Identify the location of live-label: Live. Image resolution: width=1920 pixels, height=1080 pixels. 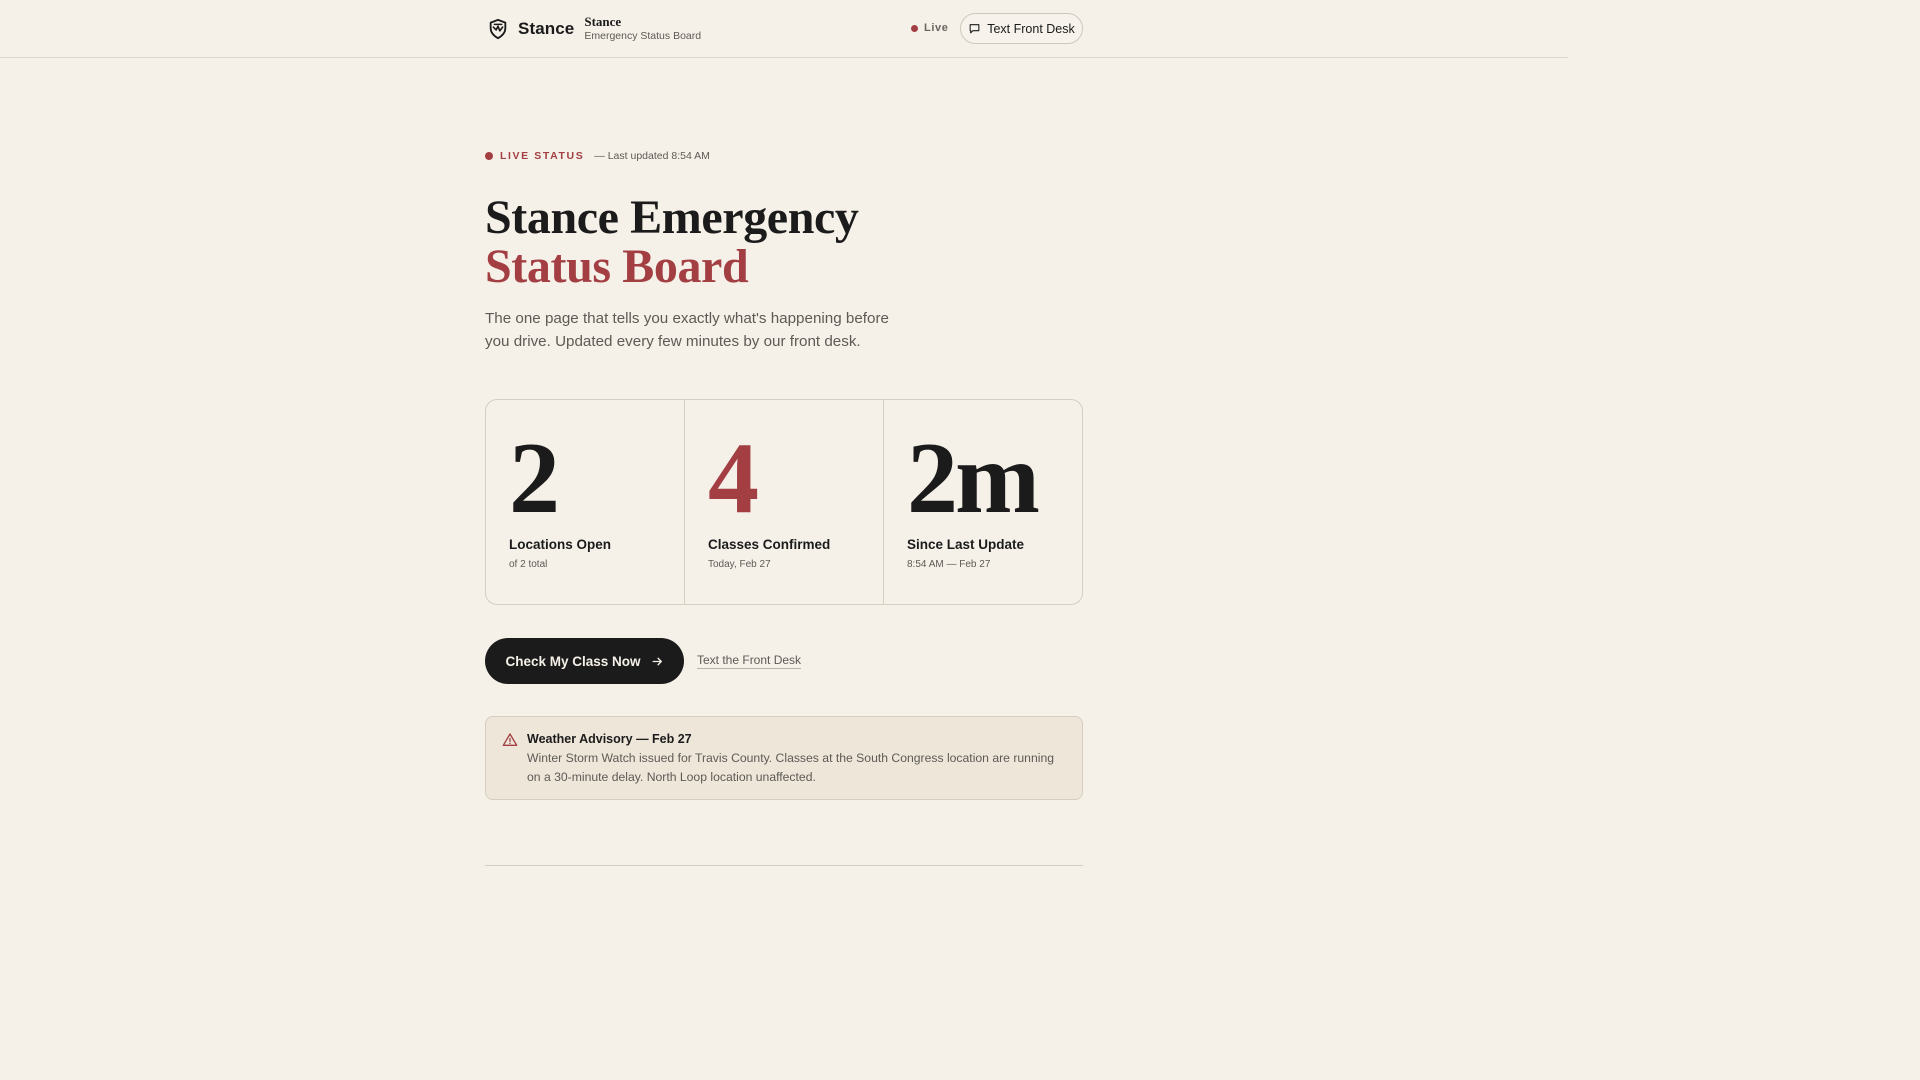
(936, 28).